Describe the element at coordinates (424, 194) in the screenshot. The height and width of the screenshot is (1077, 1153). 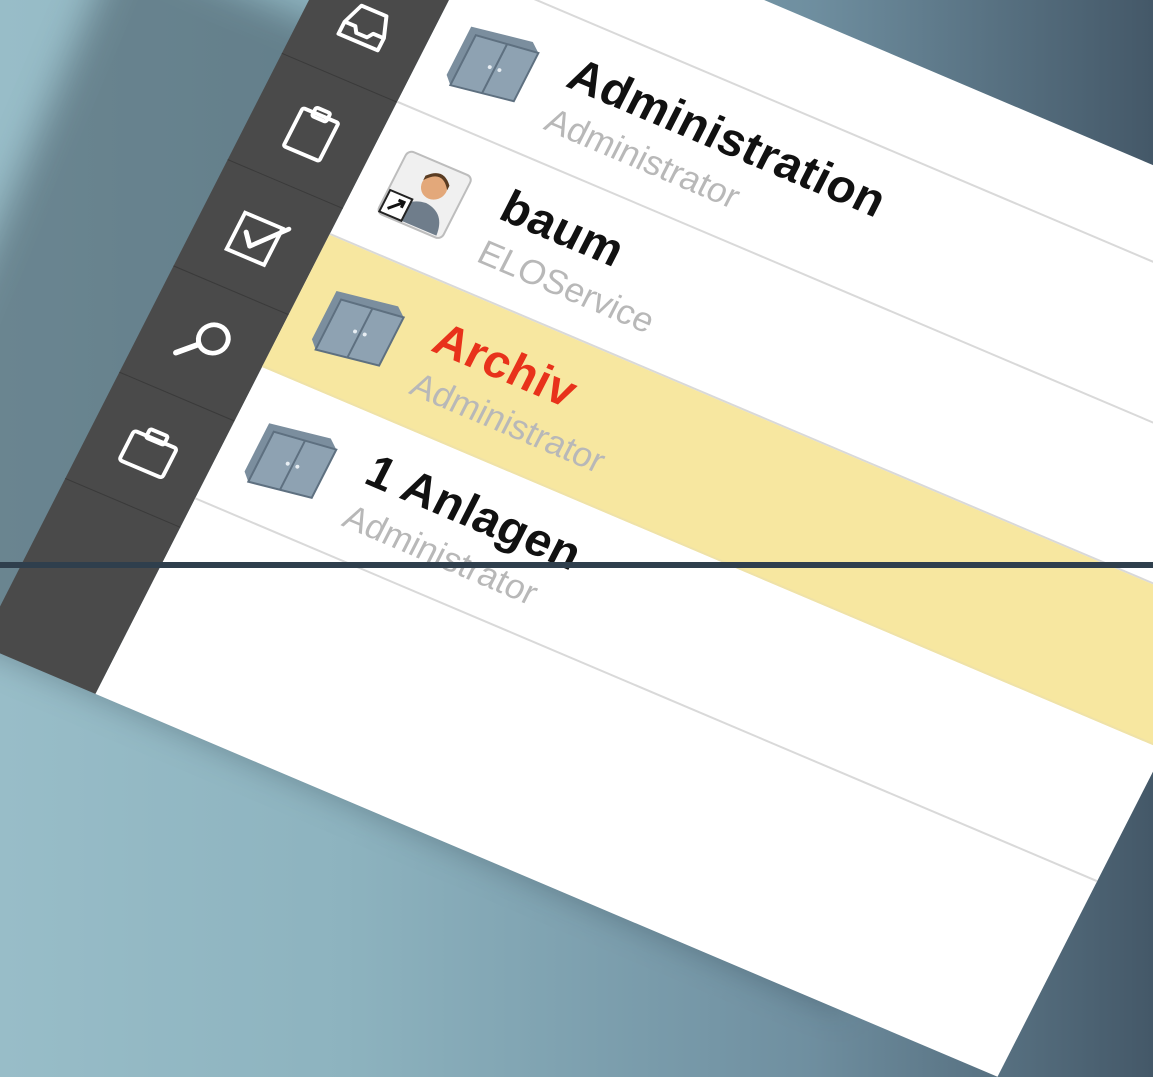
I see `user-shortcut-icon` at that location.